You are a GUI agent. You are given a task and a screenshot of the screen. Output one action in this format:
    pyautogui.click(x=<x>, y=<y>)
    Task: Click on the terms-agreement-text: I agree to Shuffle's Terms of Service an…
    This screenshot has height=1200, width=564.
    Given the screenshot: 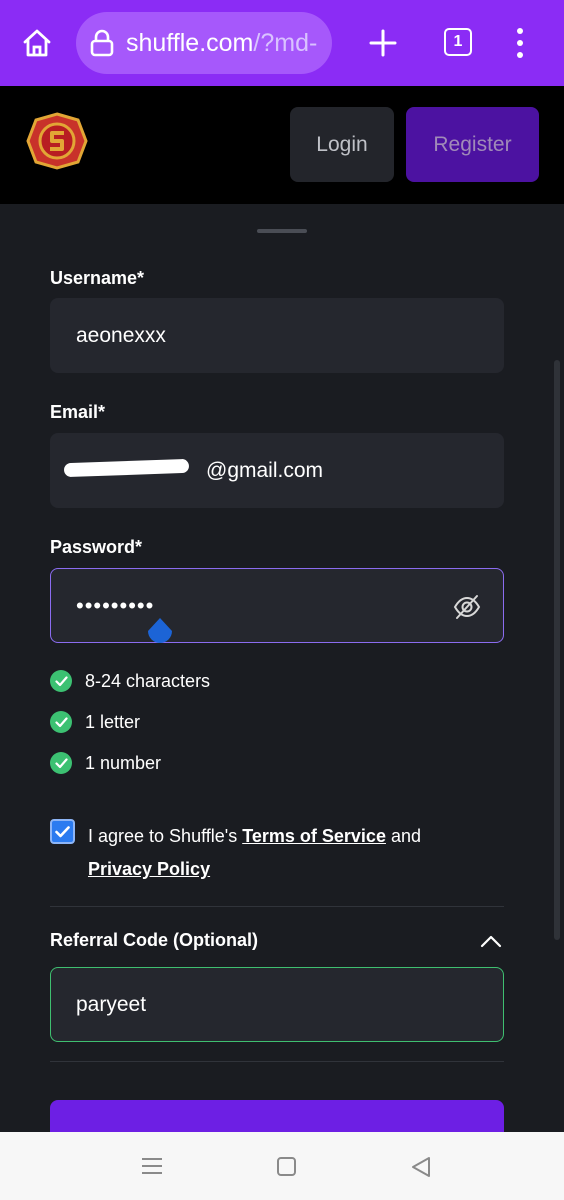 What is the action you would take?
    pyautogui.click(x=255, y=852)
    